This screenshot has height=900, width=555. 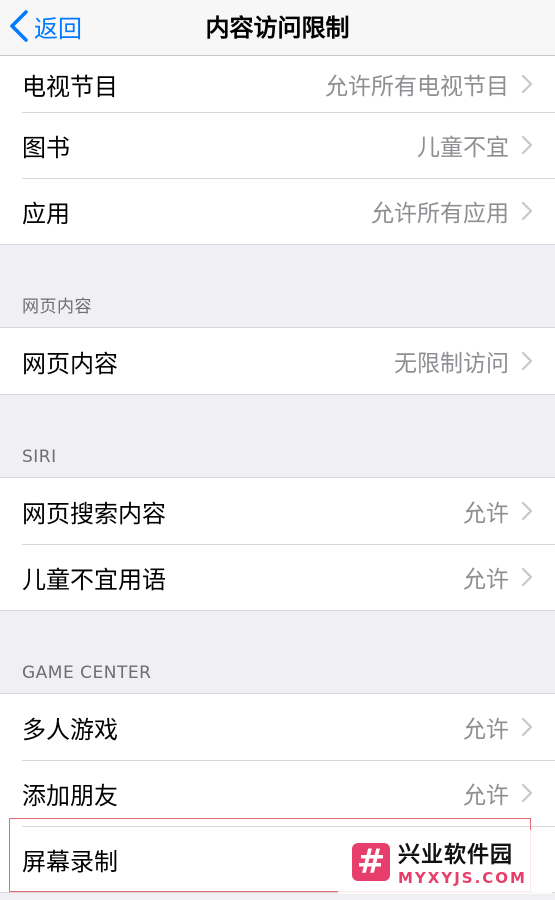 I want to click on row-label: 添加朋友, so click(x=70, y=795).